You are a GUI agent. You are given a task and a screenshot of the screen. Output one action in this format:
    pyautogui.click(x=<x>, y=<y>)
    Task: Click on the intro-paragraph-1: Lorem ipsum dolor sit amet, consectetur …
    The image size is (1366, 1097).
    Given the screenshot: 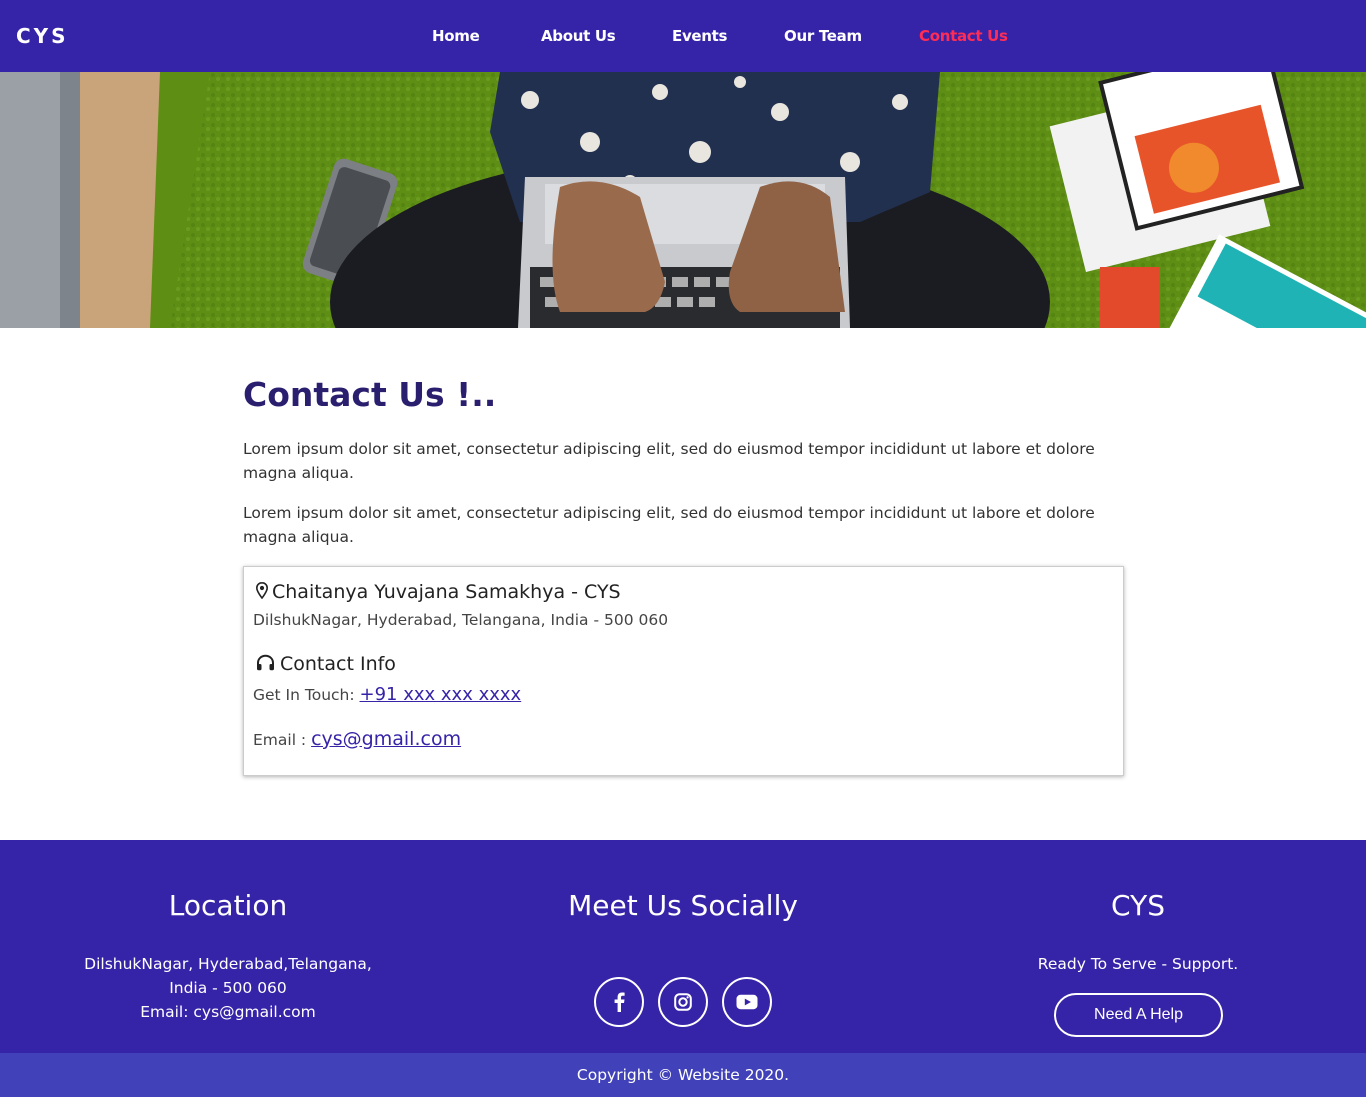 What is the action you would take?
    pyautogui.click(x=669, y=461)
    